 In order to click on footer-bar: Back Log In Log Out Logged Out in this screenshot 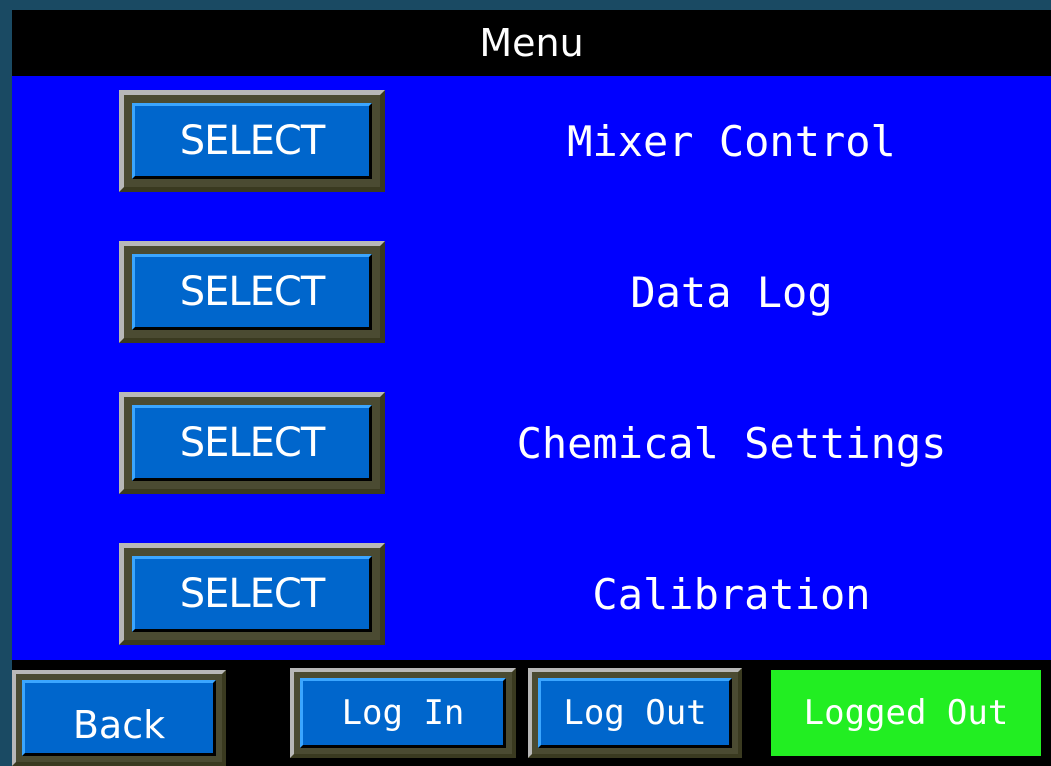, I will do `click(531, 713)`.